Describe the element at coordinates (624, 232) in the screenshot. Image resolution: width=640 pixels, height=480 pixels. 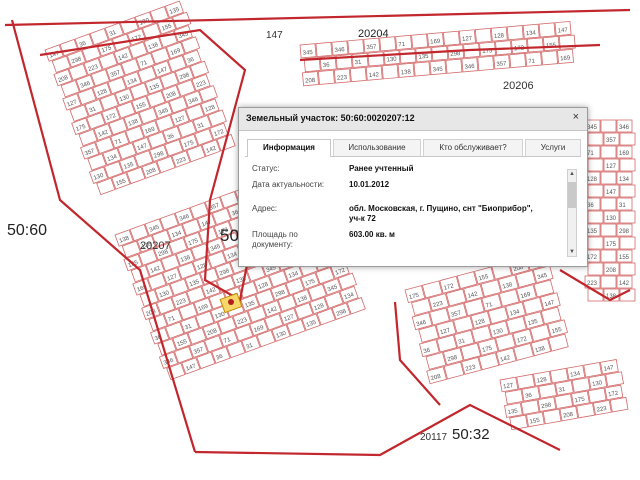
I see `parcel-number: 298` at that location.